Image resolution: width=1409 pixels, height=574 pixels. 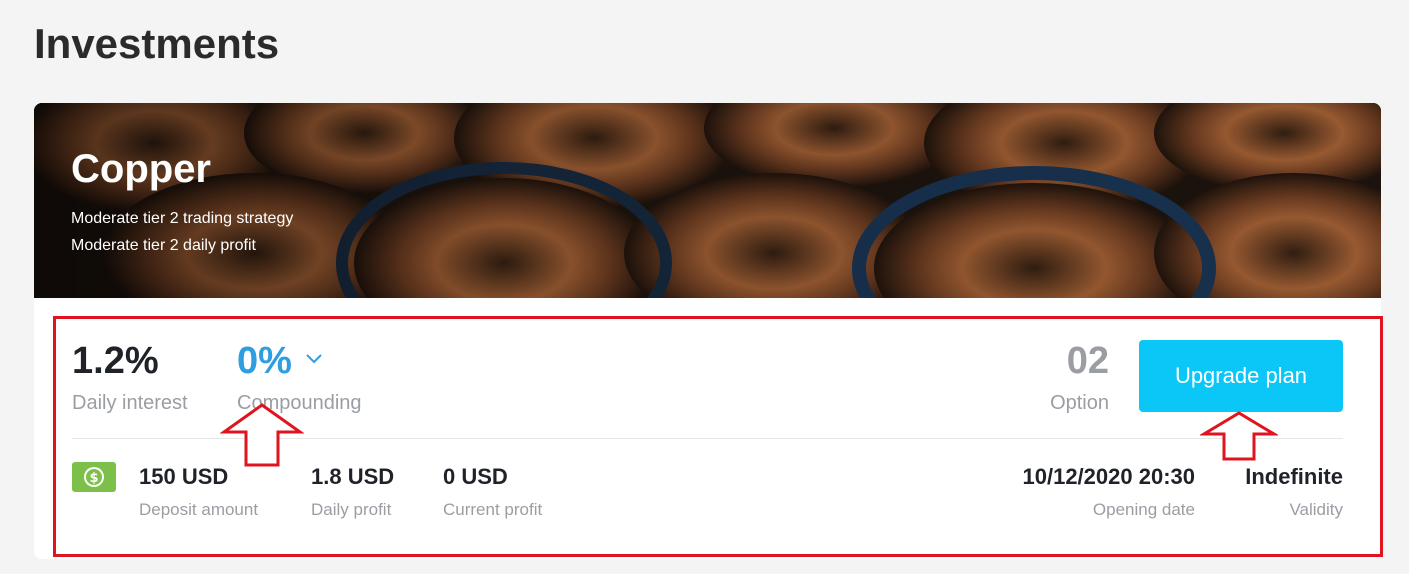 I want to click on page-title: Investments, so click(x=157, y=43).